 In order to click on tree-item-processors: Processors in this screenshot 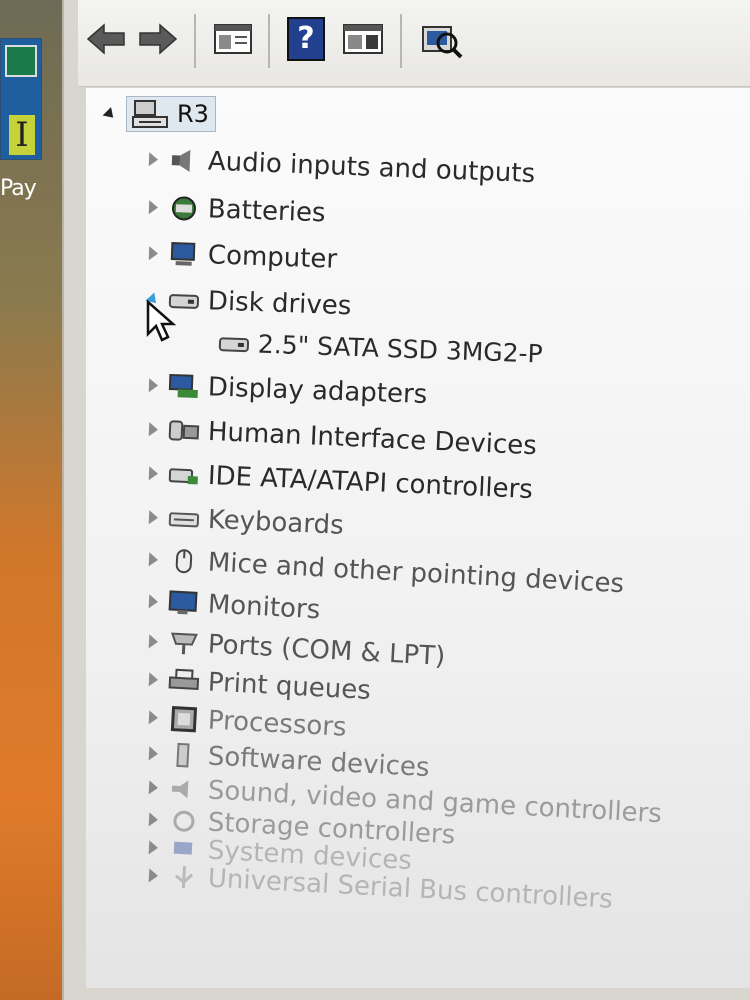, I will do `click(244, 722)`.